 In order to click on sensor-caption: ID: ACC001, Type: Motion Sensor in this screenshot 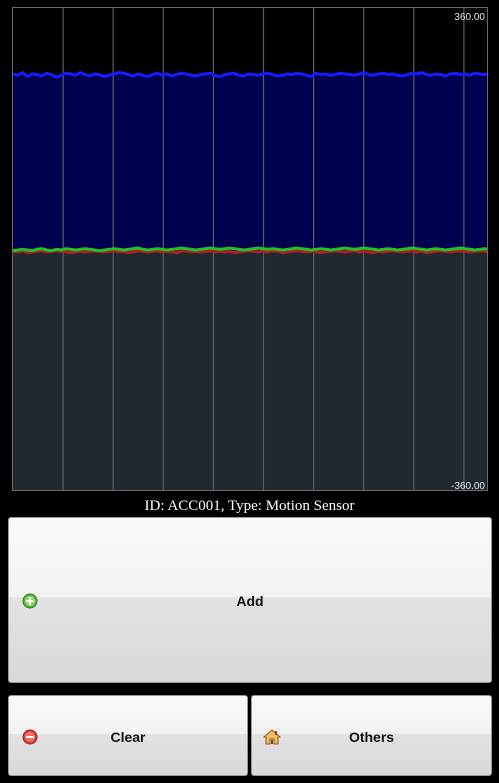, I will do `click(249, 506)`.